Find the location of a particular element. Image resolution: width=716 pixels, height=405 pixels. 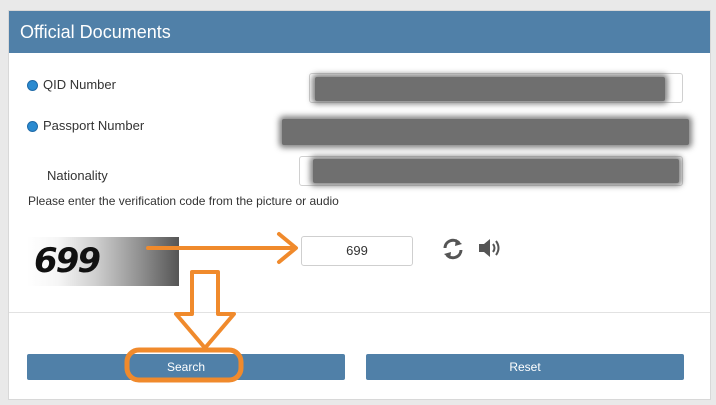

reset-button: Reset is located at coordinates (525, 367).